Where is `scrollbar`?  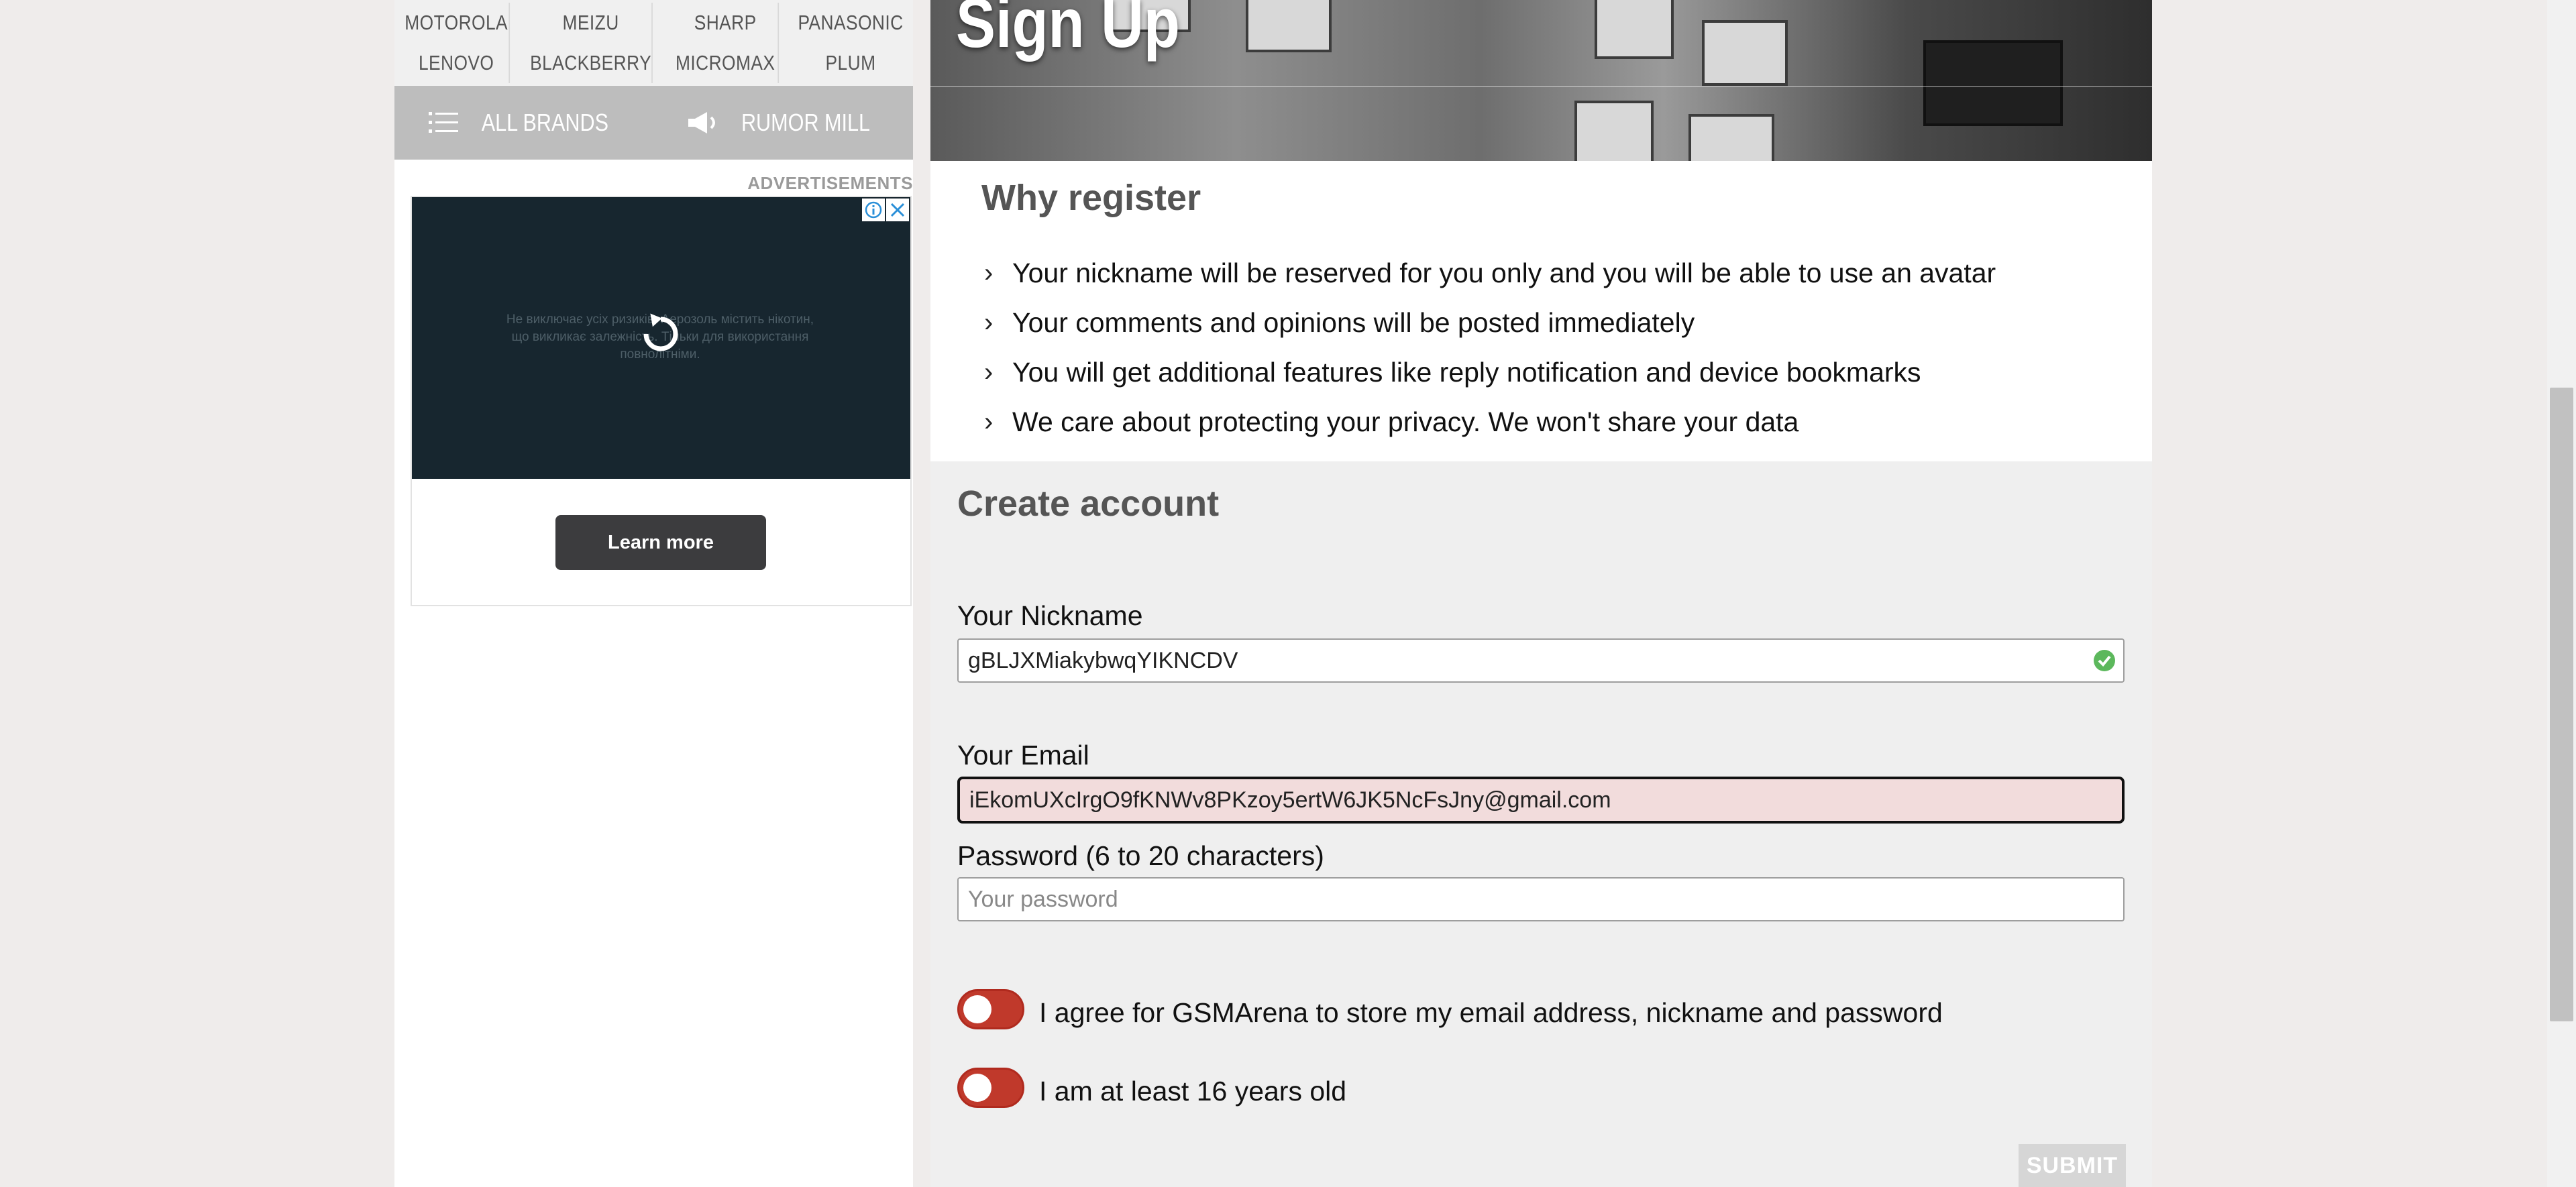
scrollbar is located at coordinates (2561, 593).